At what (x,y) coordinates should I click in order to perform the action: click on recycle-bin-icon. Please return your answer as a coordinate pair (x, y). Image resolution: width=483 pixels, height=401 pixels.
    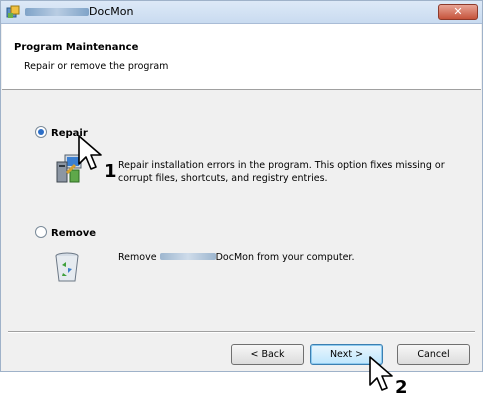
    Looking at the image, I should click on (67, 267).